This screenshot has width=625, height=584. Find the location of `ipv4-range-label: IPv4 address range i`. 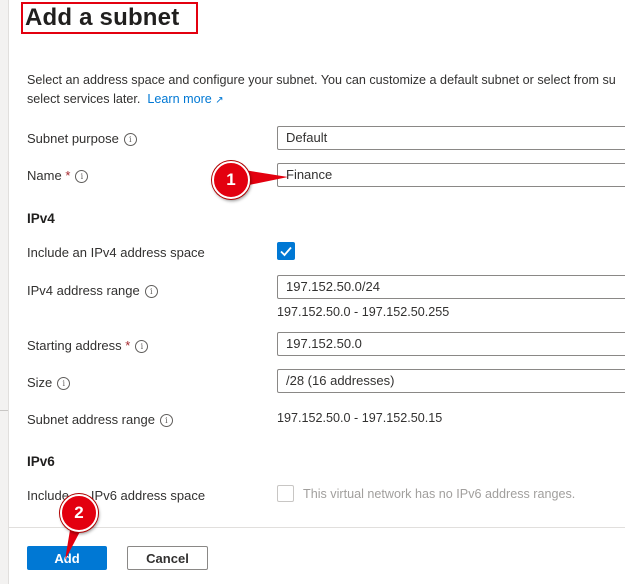

ipv4-range-label: IPv4 address range i is located at coordinates (92, 290).